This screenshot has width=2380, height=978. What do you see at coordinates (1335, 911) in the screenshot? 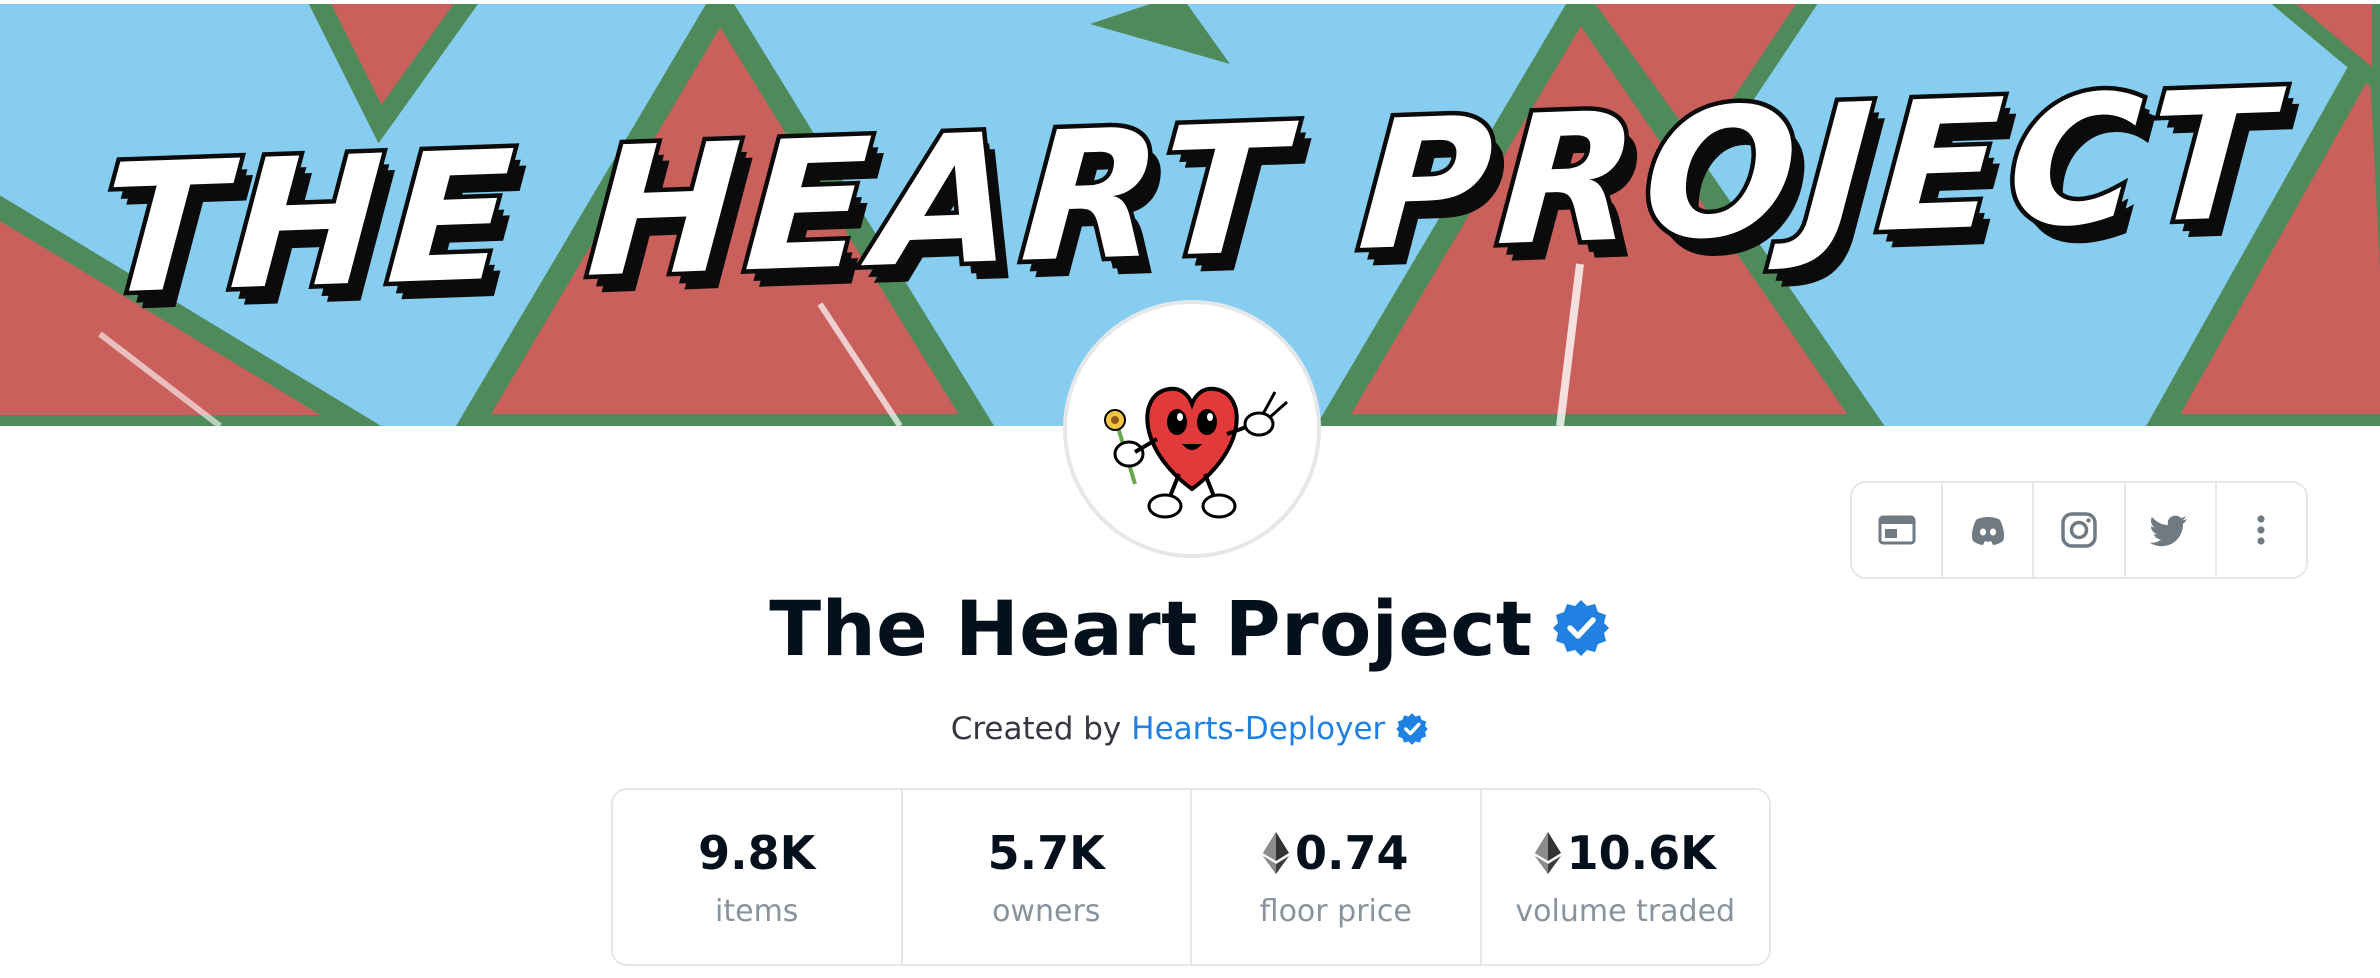
I see `stat-floor-price-label: floor price` at bounding box center [1335, 911].